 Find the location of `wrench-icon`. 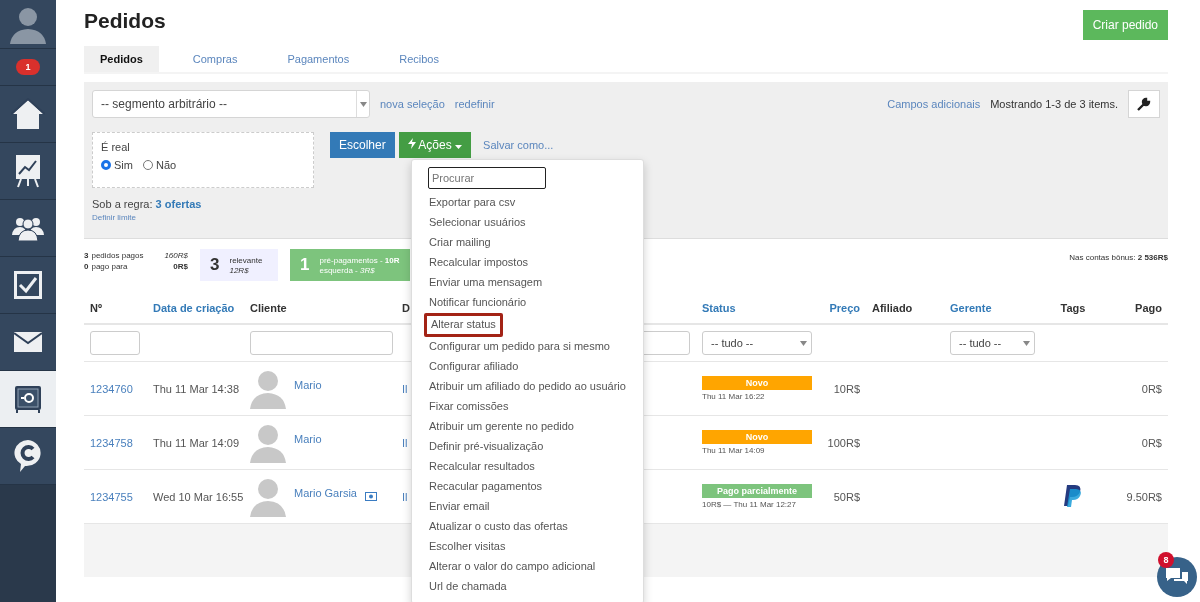

wrench-icon is located at coordinates (1144, 104).